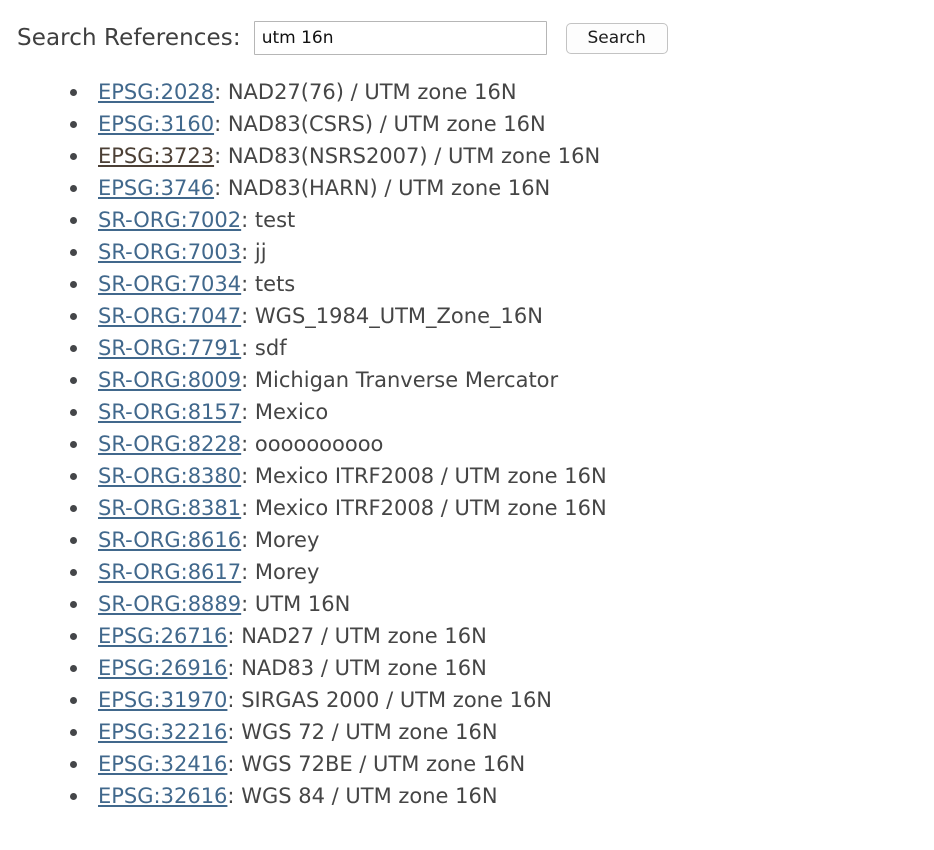 This screenshot has height=850, width=934. What do you see at coordinates (169, 604) in the screenshot?
I see `result-code-link: SR-ORG:8889` at bounding box center [169, 604].